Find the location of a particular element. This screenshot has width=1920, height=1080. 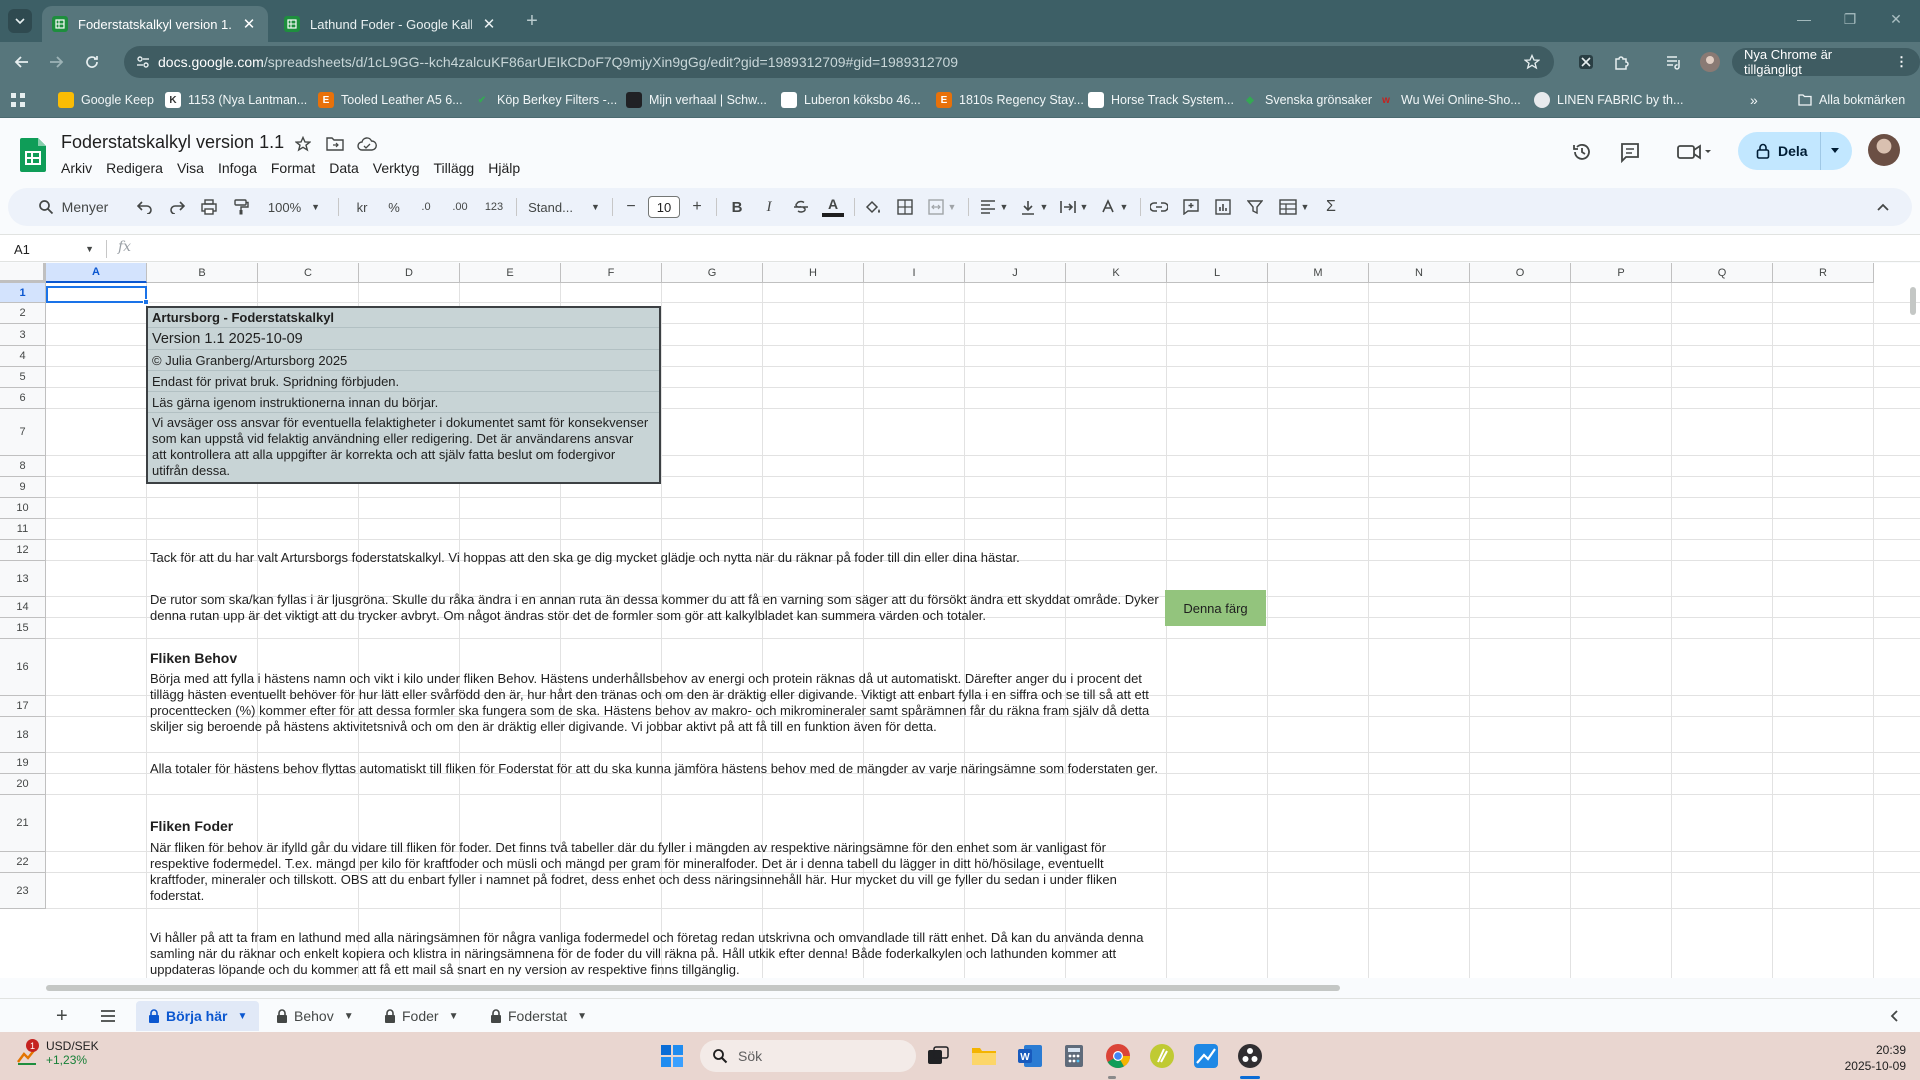

bookmark-item: Google Keep is located at coordinates (106, 100).